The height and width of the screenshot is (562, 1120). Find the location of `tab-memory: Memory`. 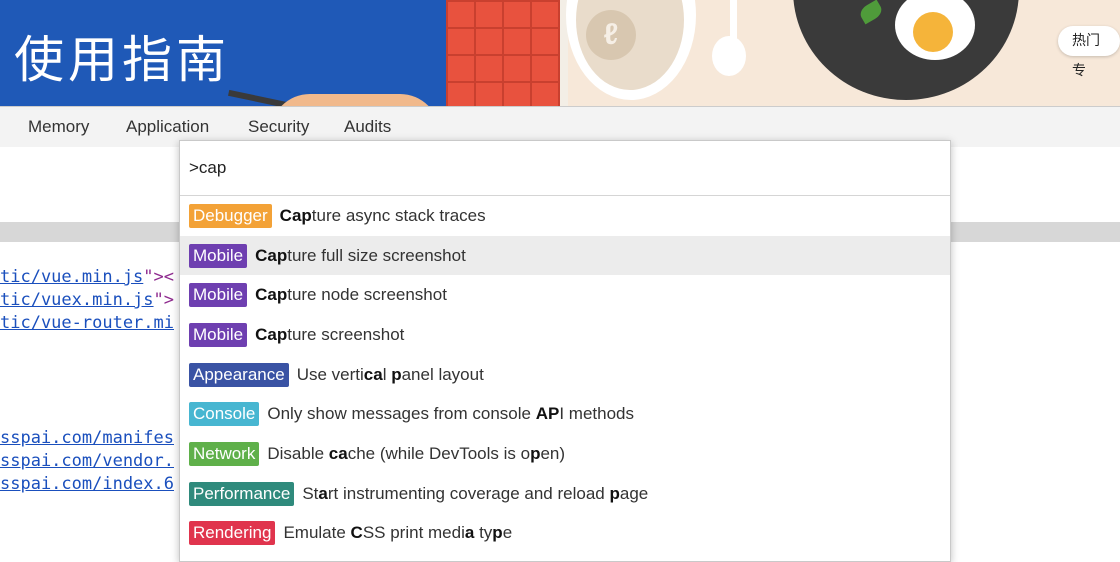

tab-memory: Memory is located at coordinates (58, 127).